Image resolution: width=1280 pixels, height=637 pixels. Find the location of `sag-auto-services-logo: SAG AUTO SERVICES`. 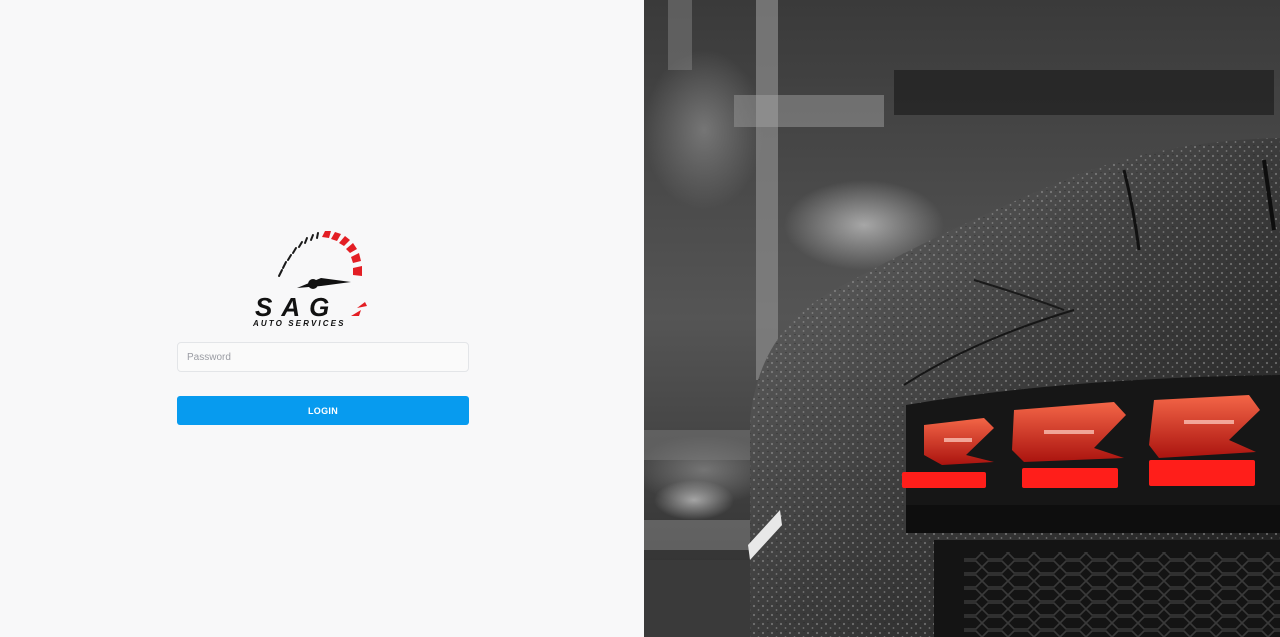

sag-auto-services-logo: SAG AUTO SERVICES is located at coordinates (323, 279).